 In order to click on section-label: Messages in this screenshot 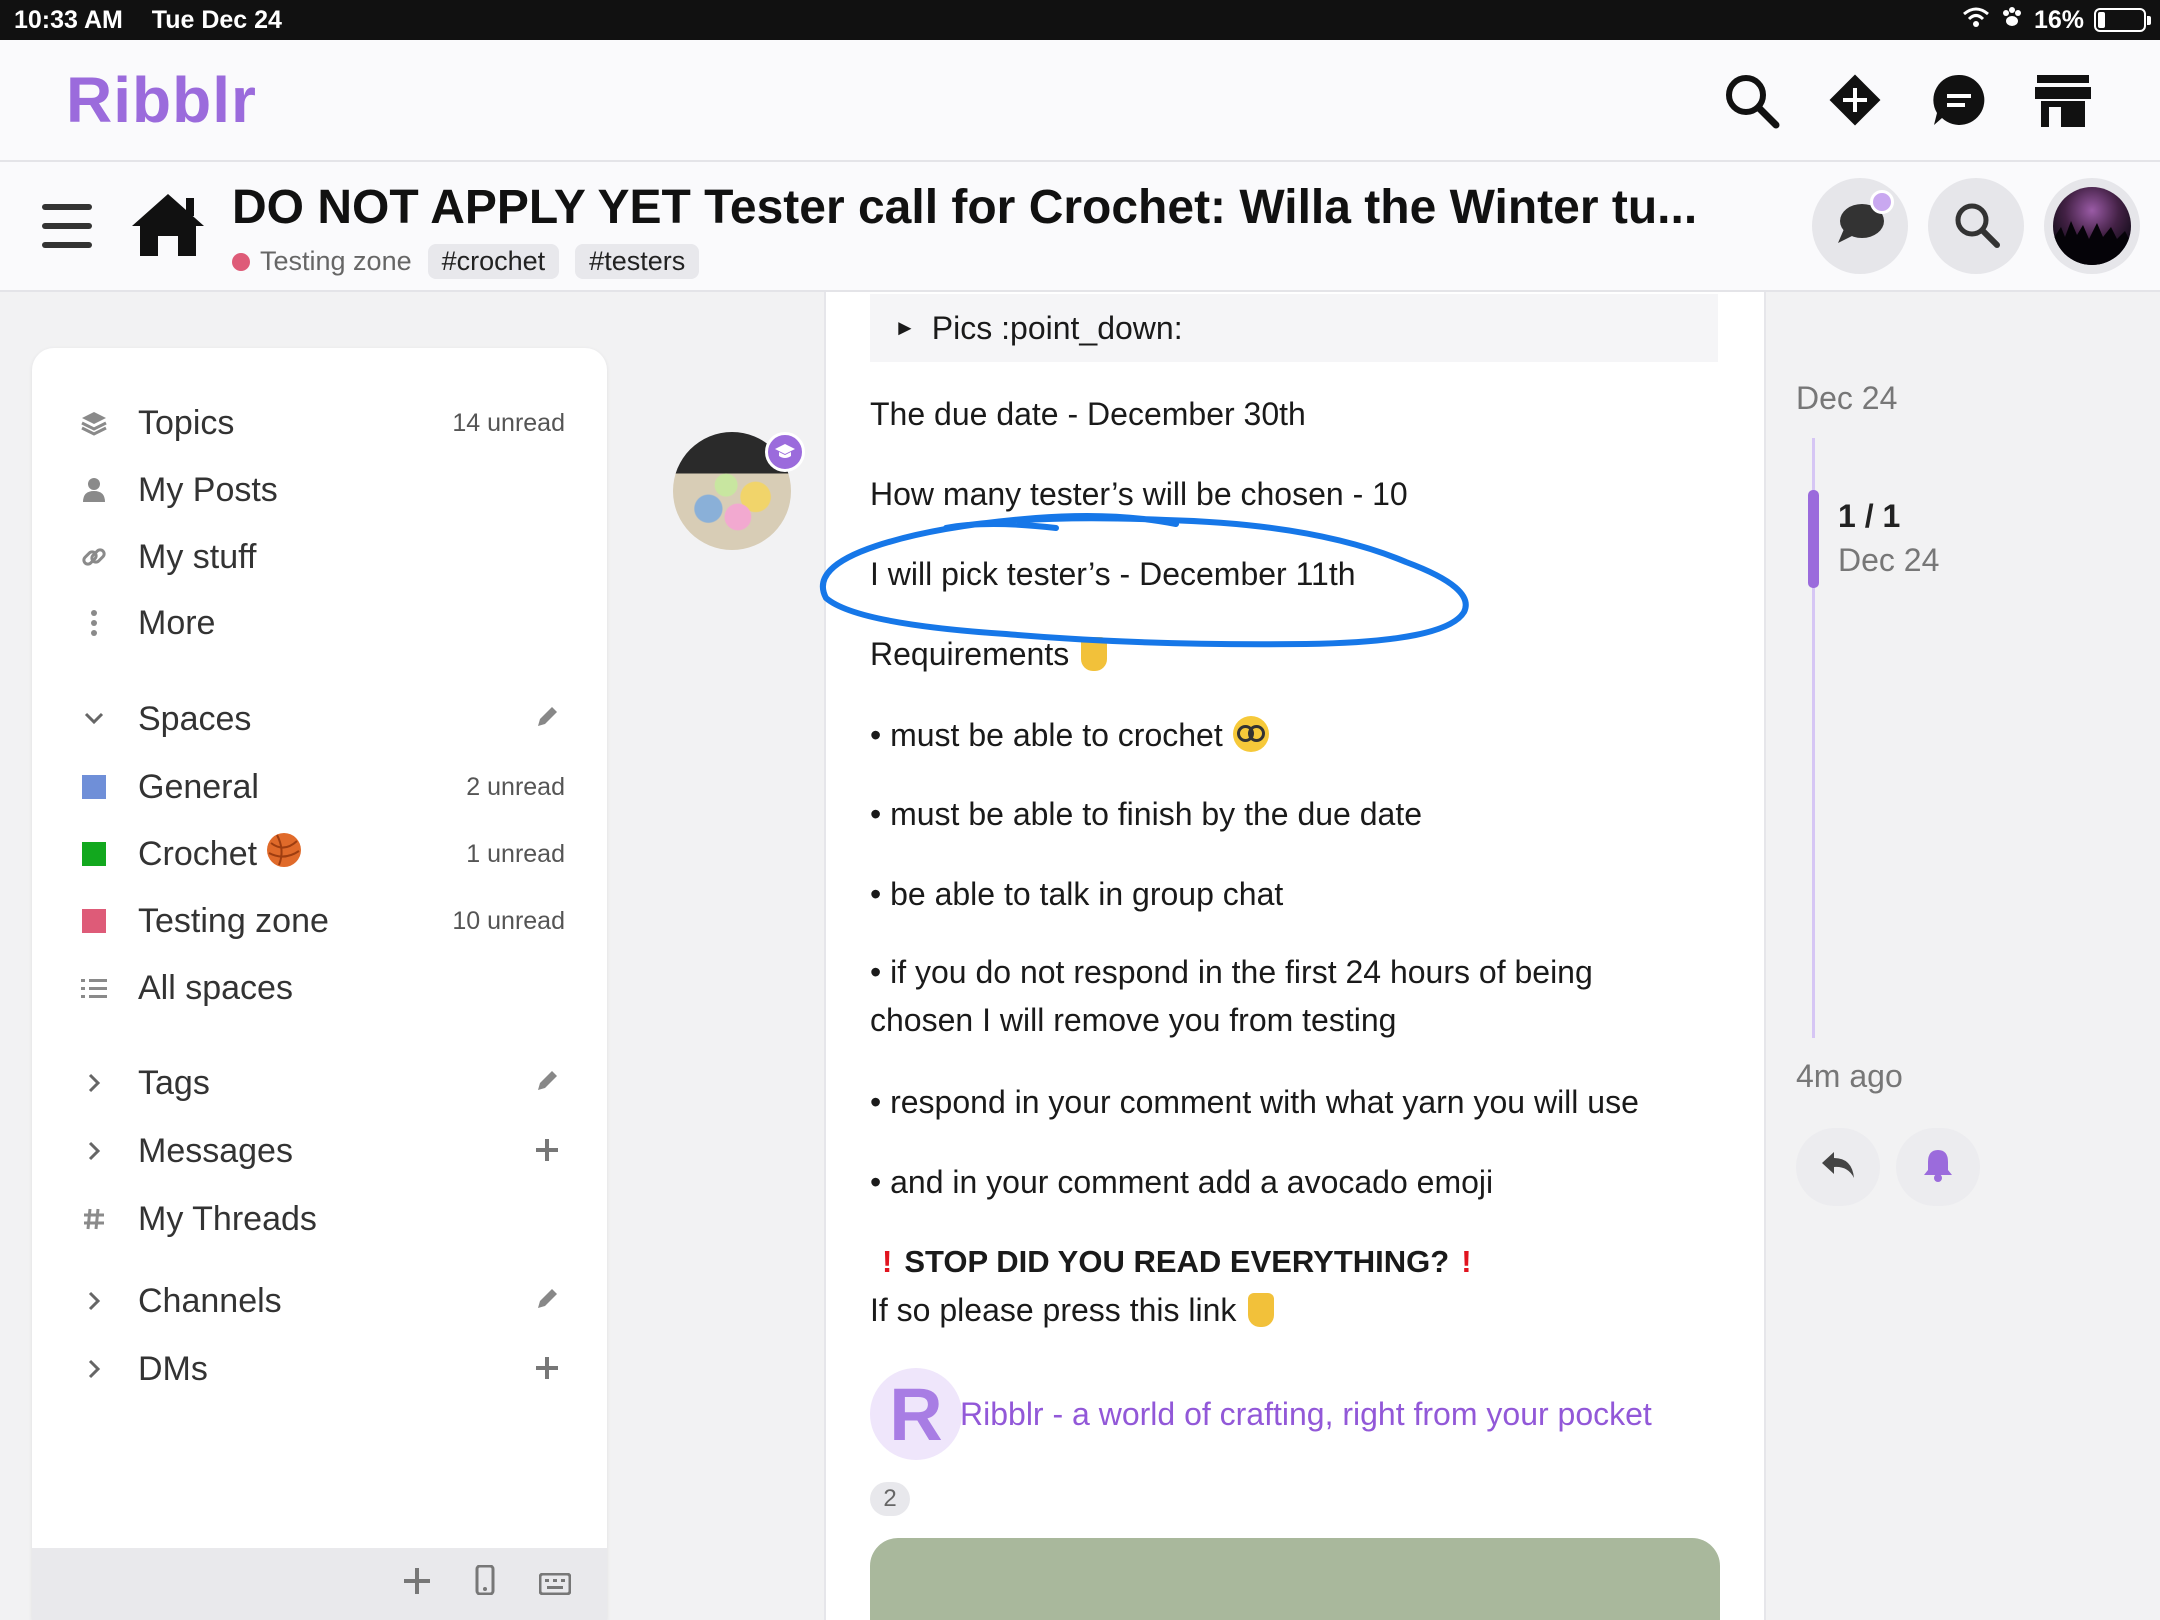, I will do `click(215, 1150)`.